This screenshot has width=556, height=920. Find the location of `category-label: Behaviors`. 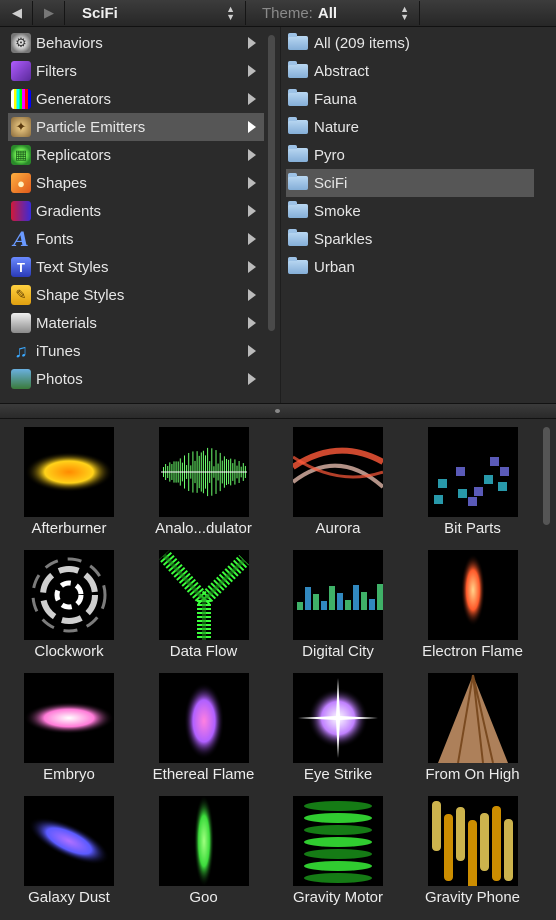

category-label: Behaviors is located at coordinates (69, 43).